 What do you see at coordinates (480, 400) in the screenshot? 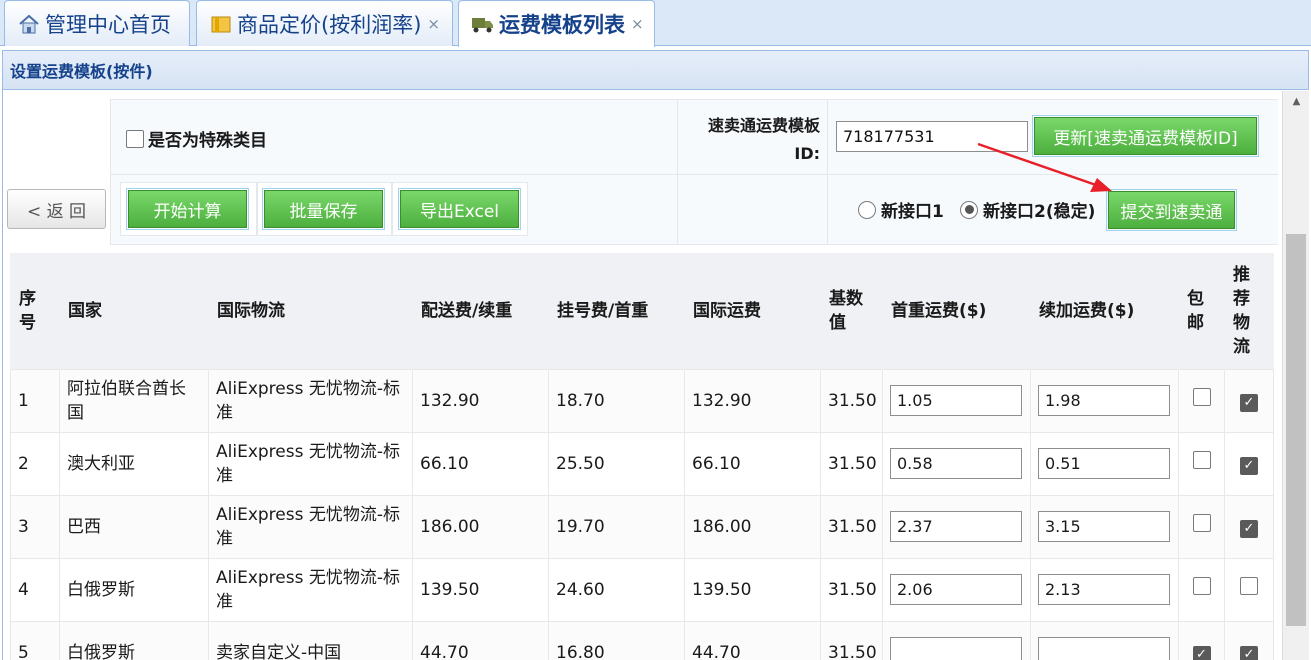
I see `cell-delivery-fee: 132.90` at bounding box center [480, 400].